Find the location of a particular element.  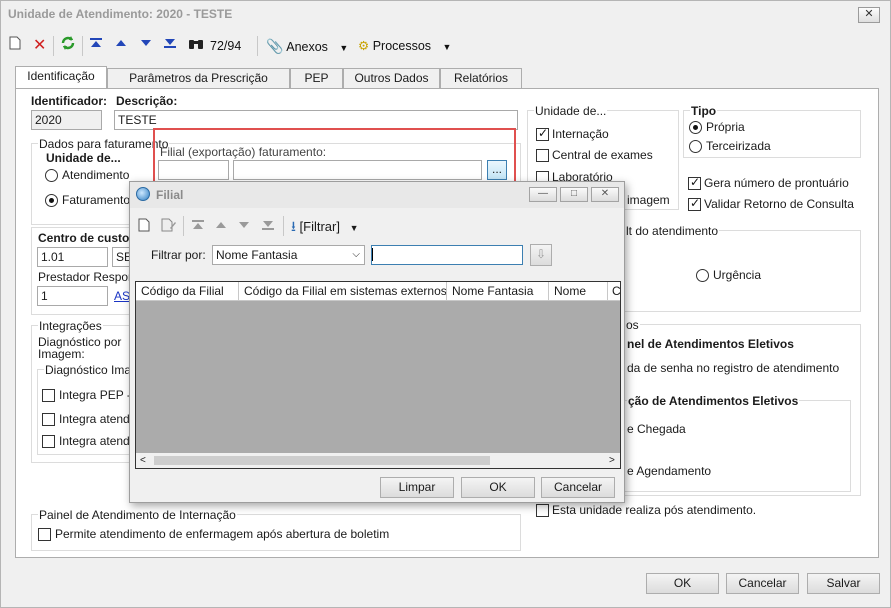

refresh-icon is located at coordinates (68, 46).